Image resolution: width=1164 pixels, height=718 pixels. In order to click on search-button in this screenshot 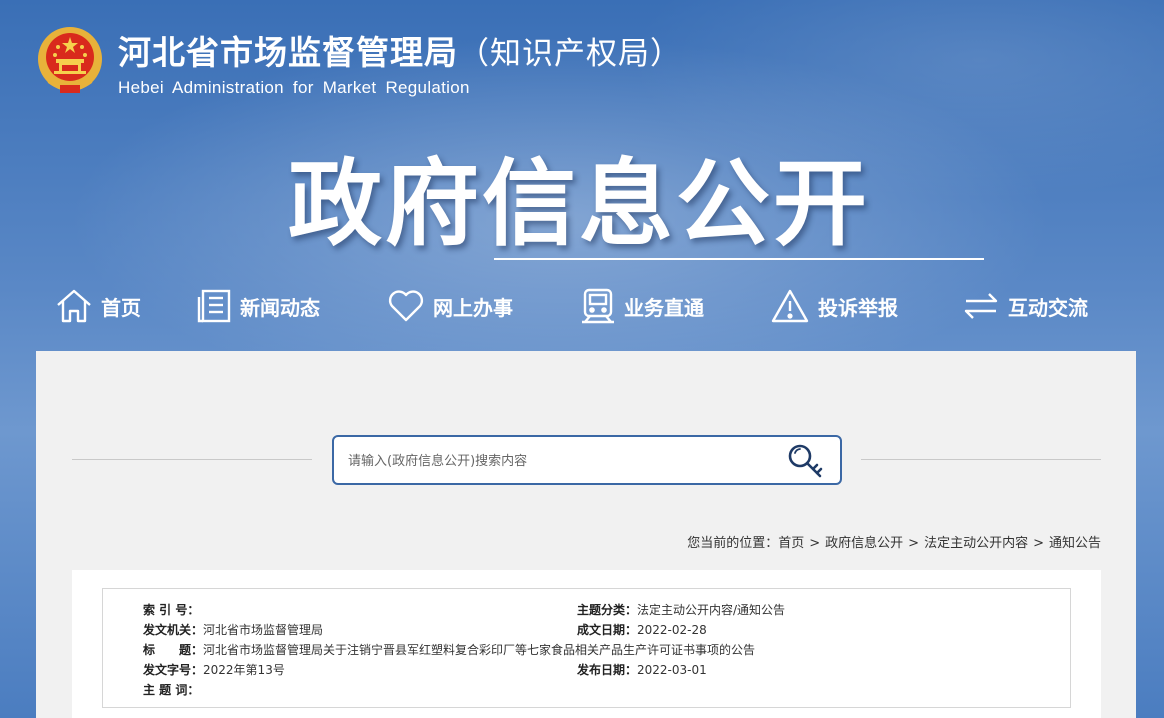, I will do `click(807, 461)`.